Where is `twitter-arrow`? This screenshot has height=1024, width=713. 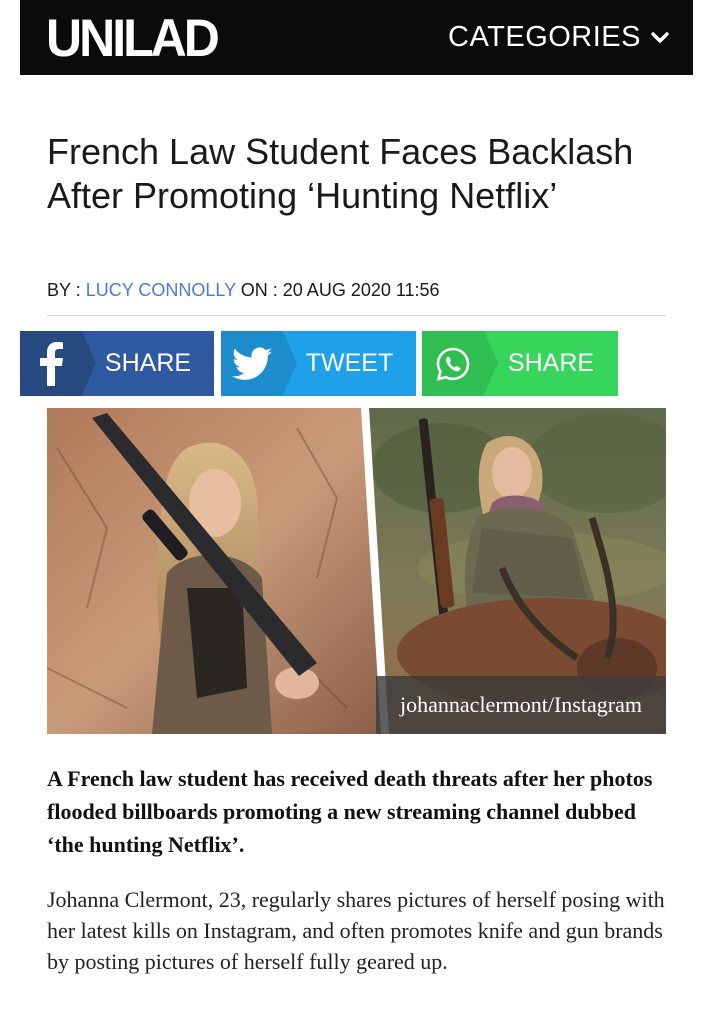
twitter-arrow is located at coordinates (290, 363).